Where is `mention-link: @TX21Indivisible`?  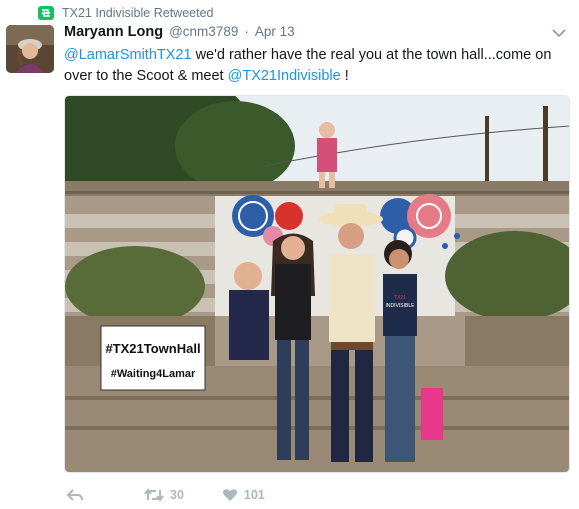 mention-link: @TX21Indivisible is located at coordinates (284, 76).